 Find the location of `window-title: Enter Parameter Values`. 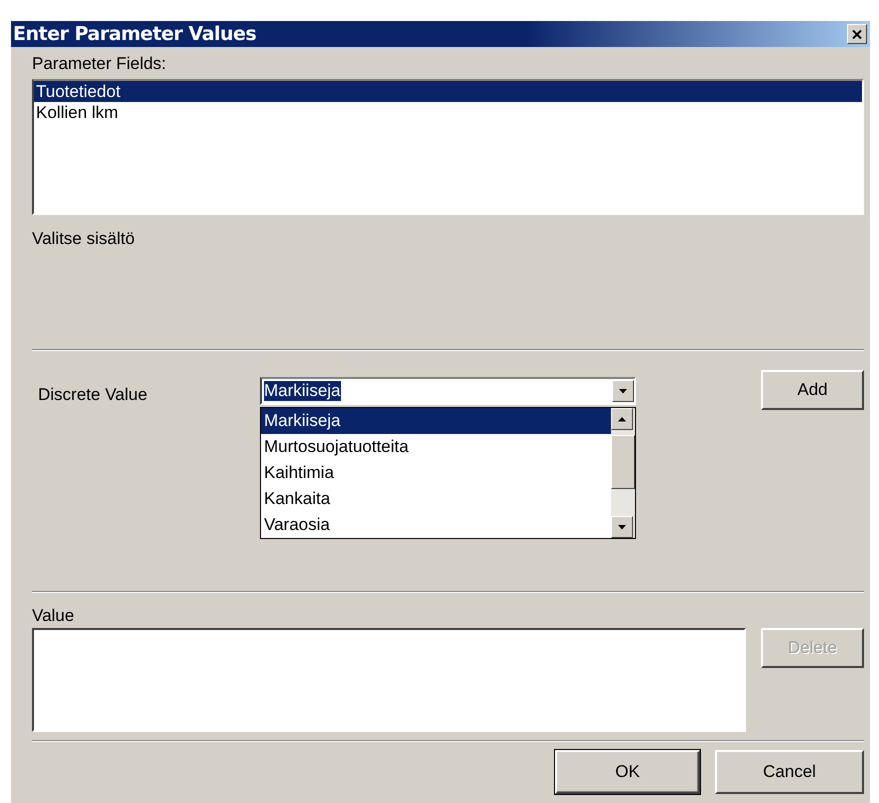

window-title: Enter Parameter Values is located at coordinates (134, 34).